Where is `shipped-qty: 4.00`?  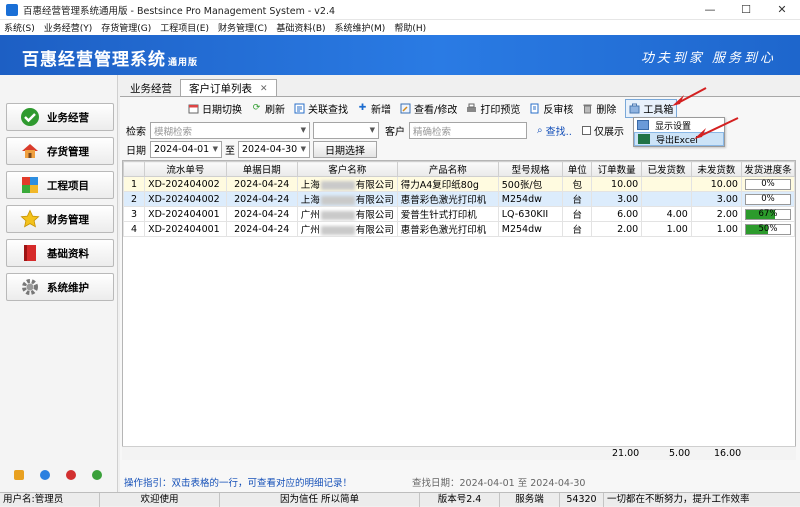
shipped-qty: 4.00 is located at coordinates (666, 214).